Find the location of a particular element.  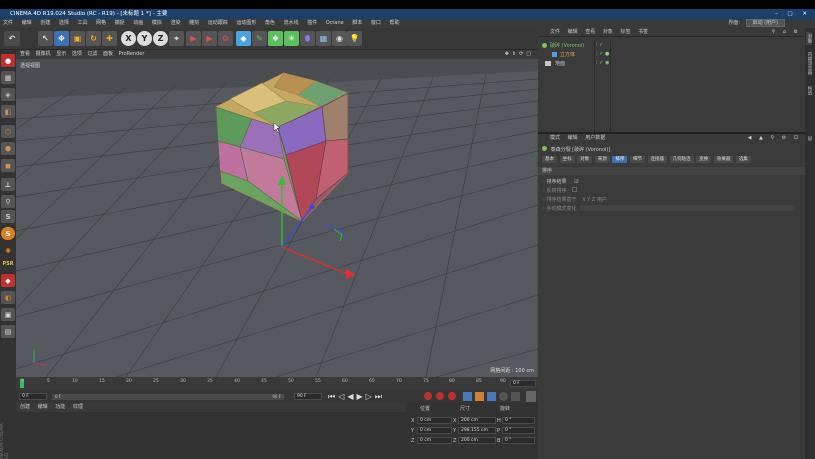

side-tab-layers: 层 is located at coordinates (809, 138).